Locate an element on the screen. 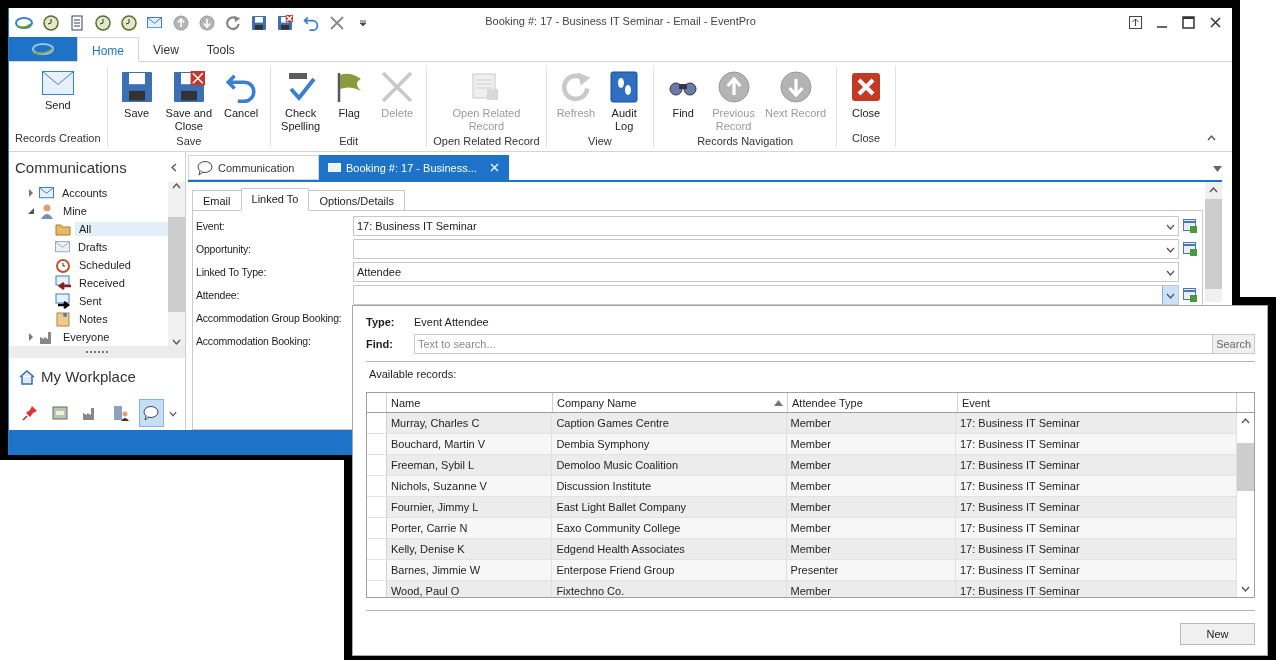 Image resolution: width=1276 pixels, height=660 pixels. combo-field: Attendee is located at coordinates (766, 272).